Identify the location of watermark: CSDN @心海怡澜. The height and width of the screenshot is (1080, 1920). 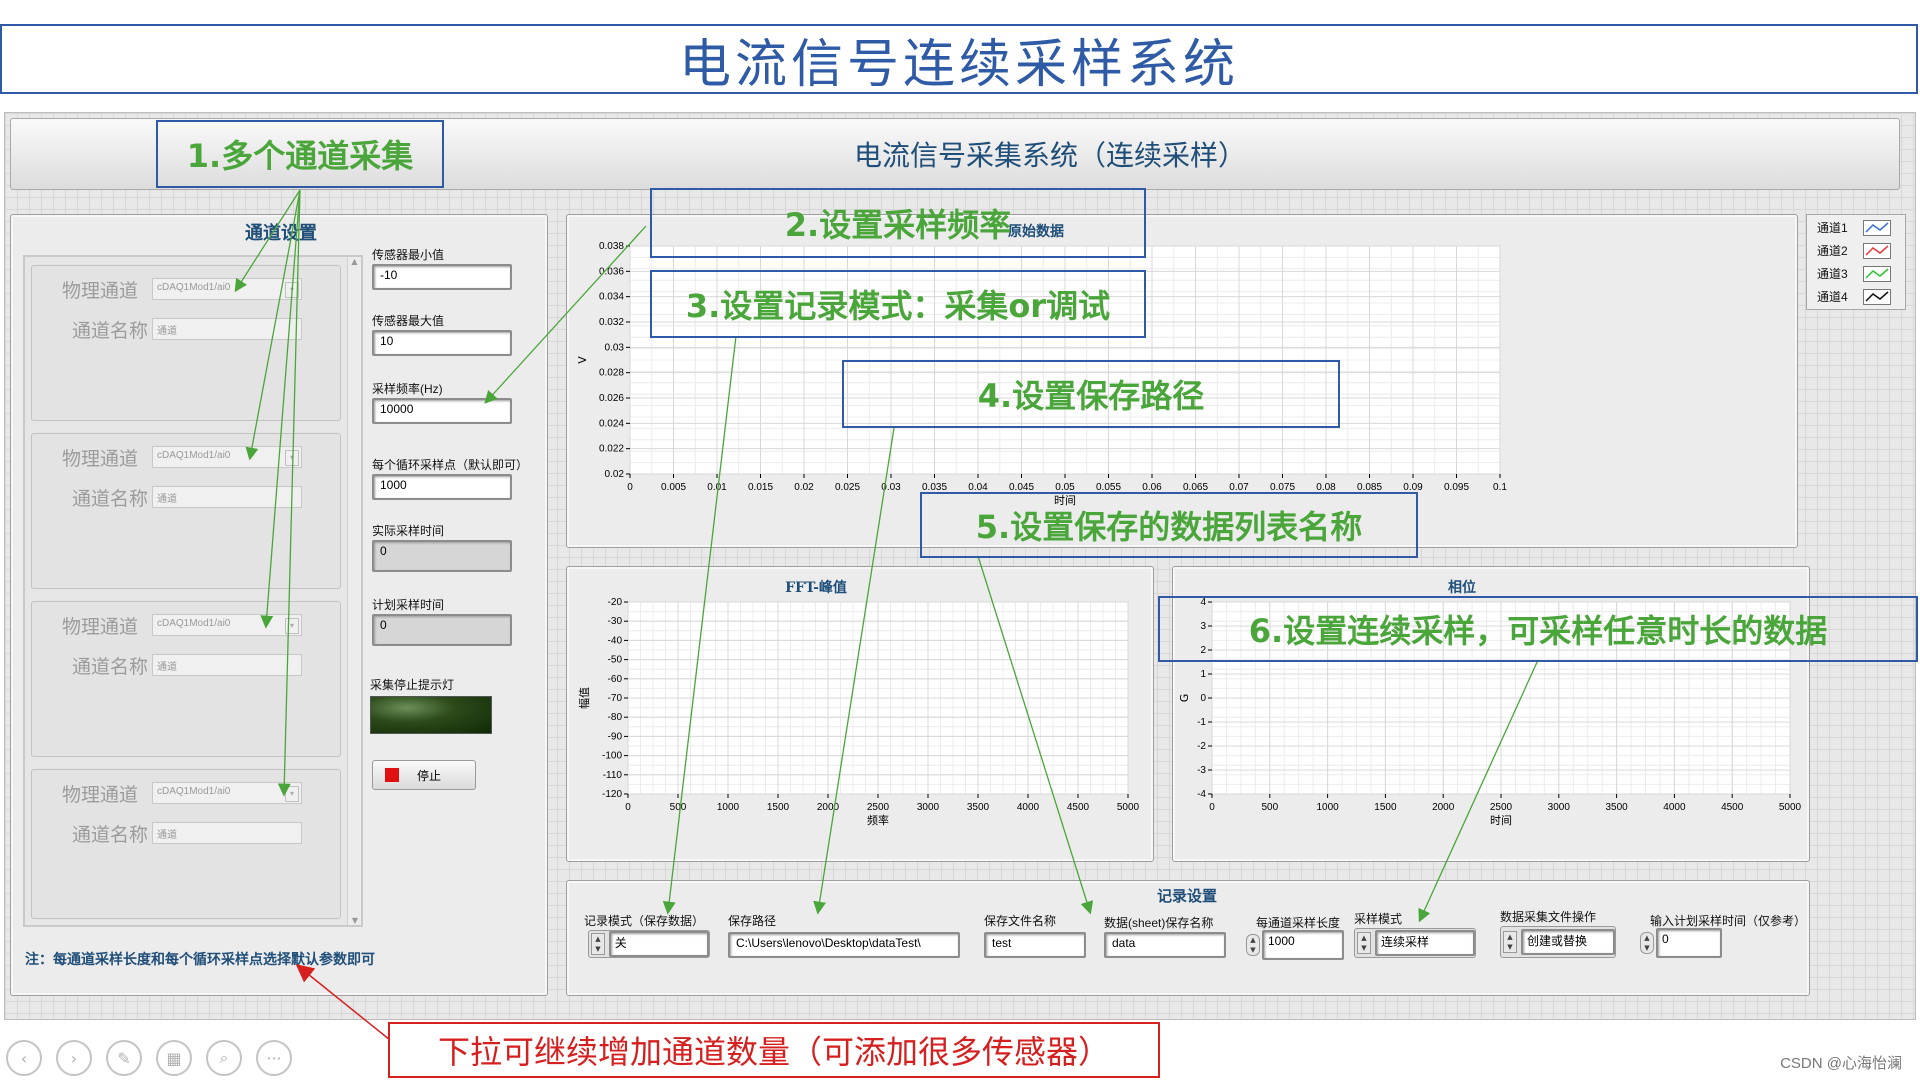
(1841, 1063).